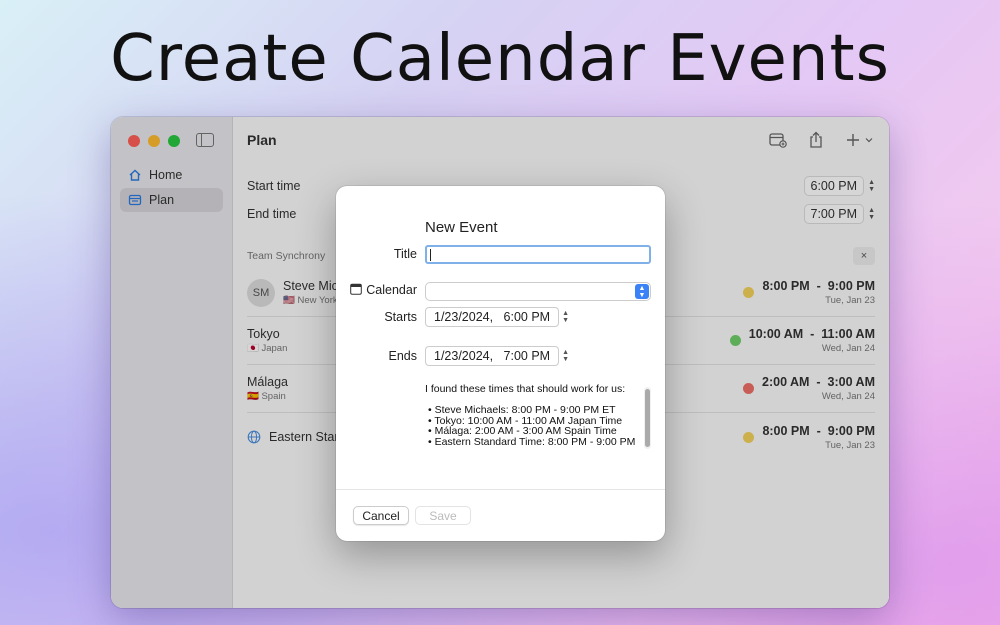  What do you see at coordinates (500, 59) in the screenshot?
I see `page-headline: Create Calendar Events` at bounding box center [500, 59].